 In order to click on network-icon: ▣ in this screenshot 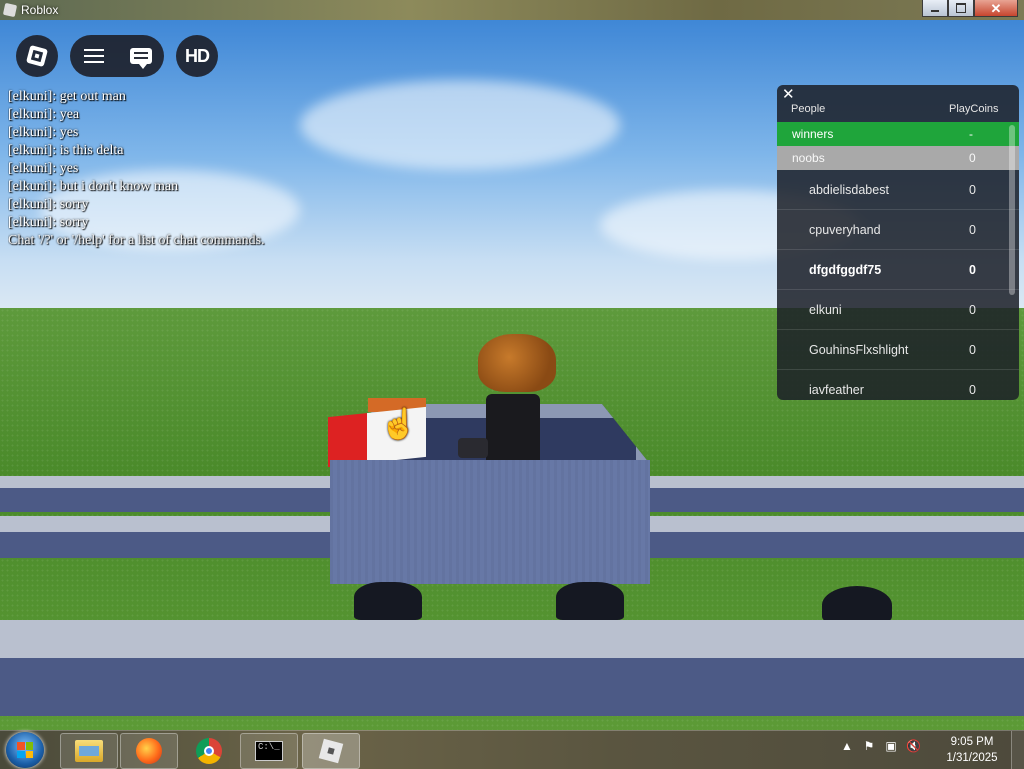, I will do `click(891, 746)`.